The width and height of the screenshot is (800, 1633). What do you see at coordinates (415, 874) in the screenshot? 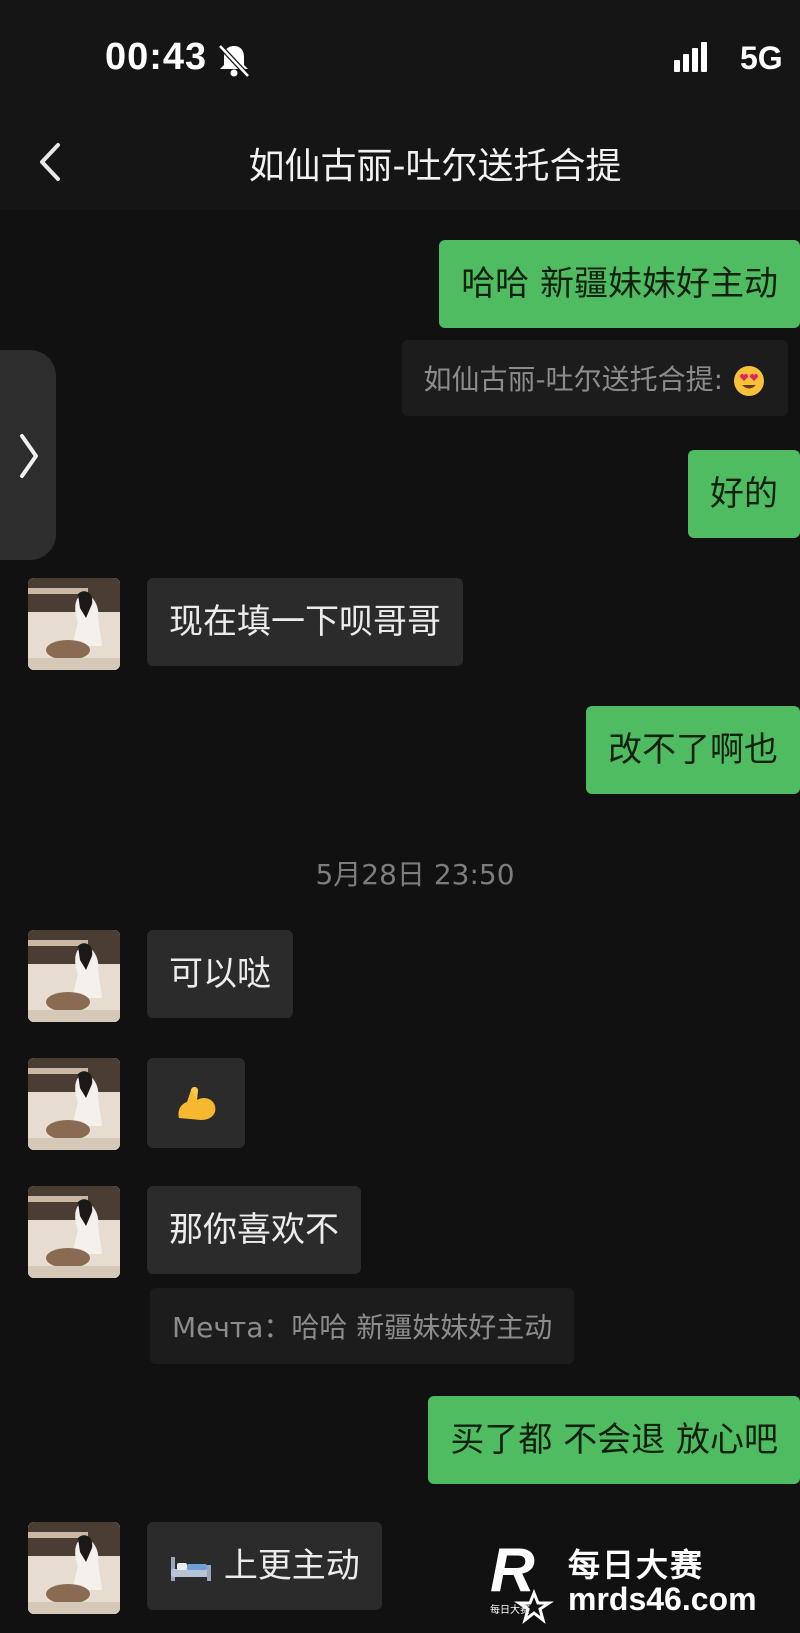
I see `chat-timestamp: 5月28日 23:50` at bounding box center [415, 874].